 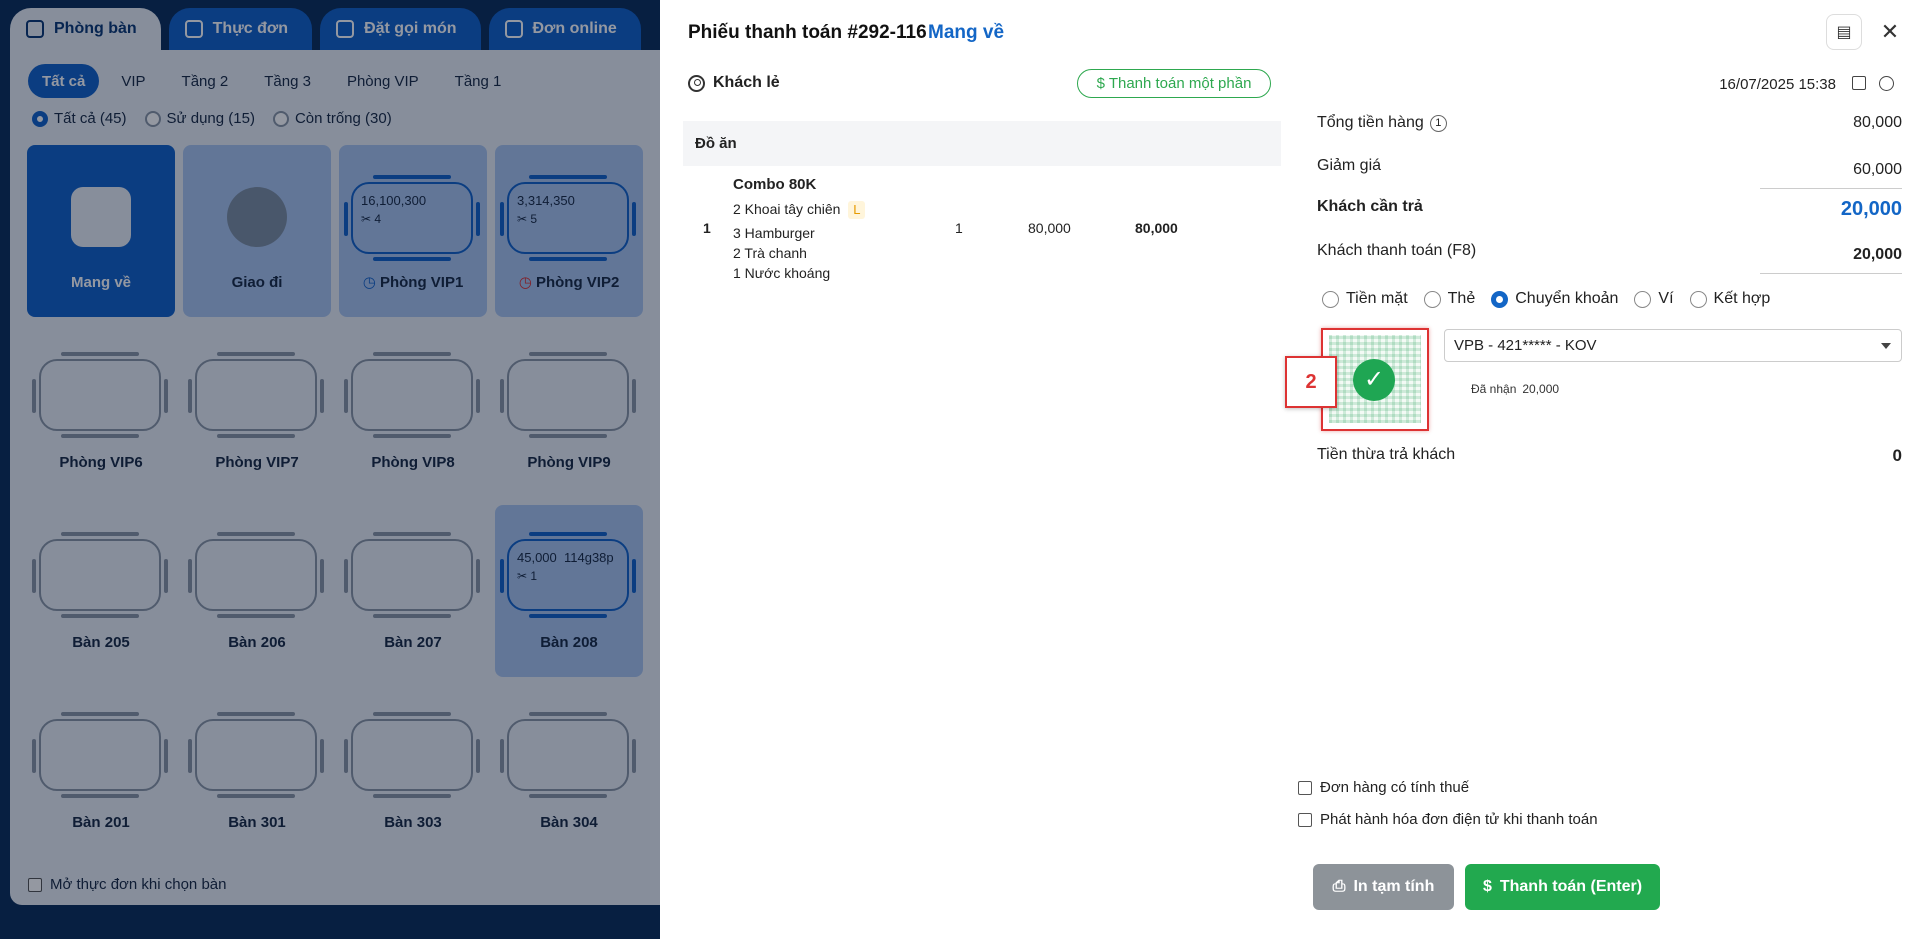 What do you see at coordinates (1877, 255) in the screenshot?
I see `paid-input: 20,000` at bounding box center [1877, 255].